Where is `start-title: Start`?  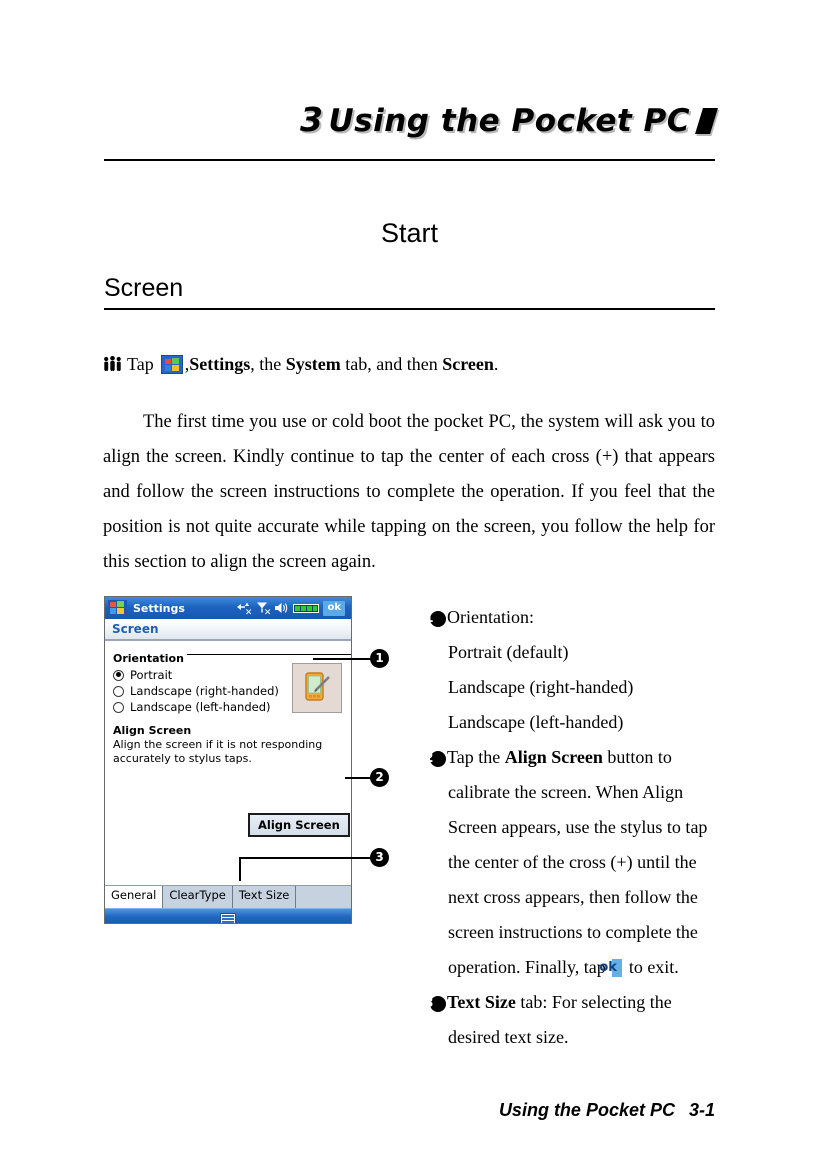
start-title: Start is located at coordinates (409, 233).